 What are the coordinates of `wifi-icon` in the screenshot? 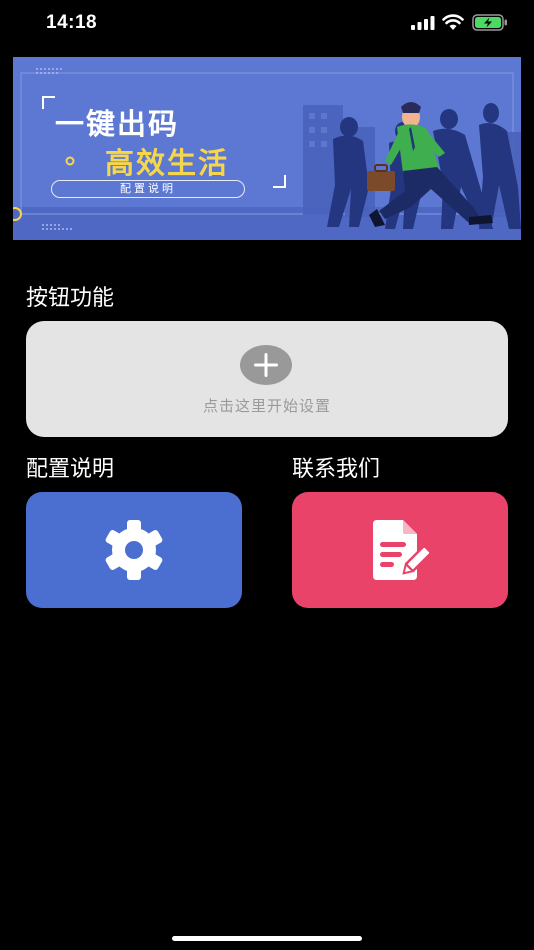 It's located at (453, 22).